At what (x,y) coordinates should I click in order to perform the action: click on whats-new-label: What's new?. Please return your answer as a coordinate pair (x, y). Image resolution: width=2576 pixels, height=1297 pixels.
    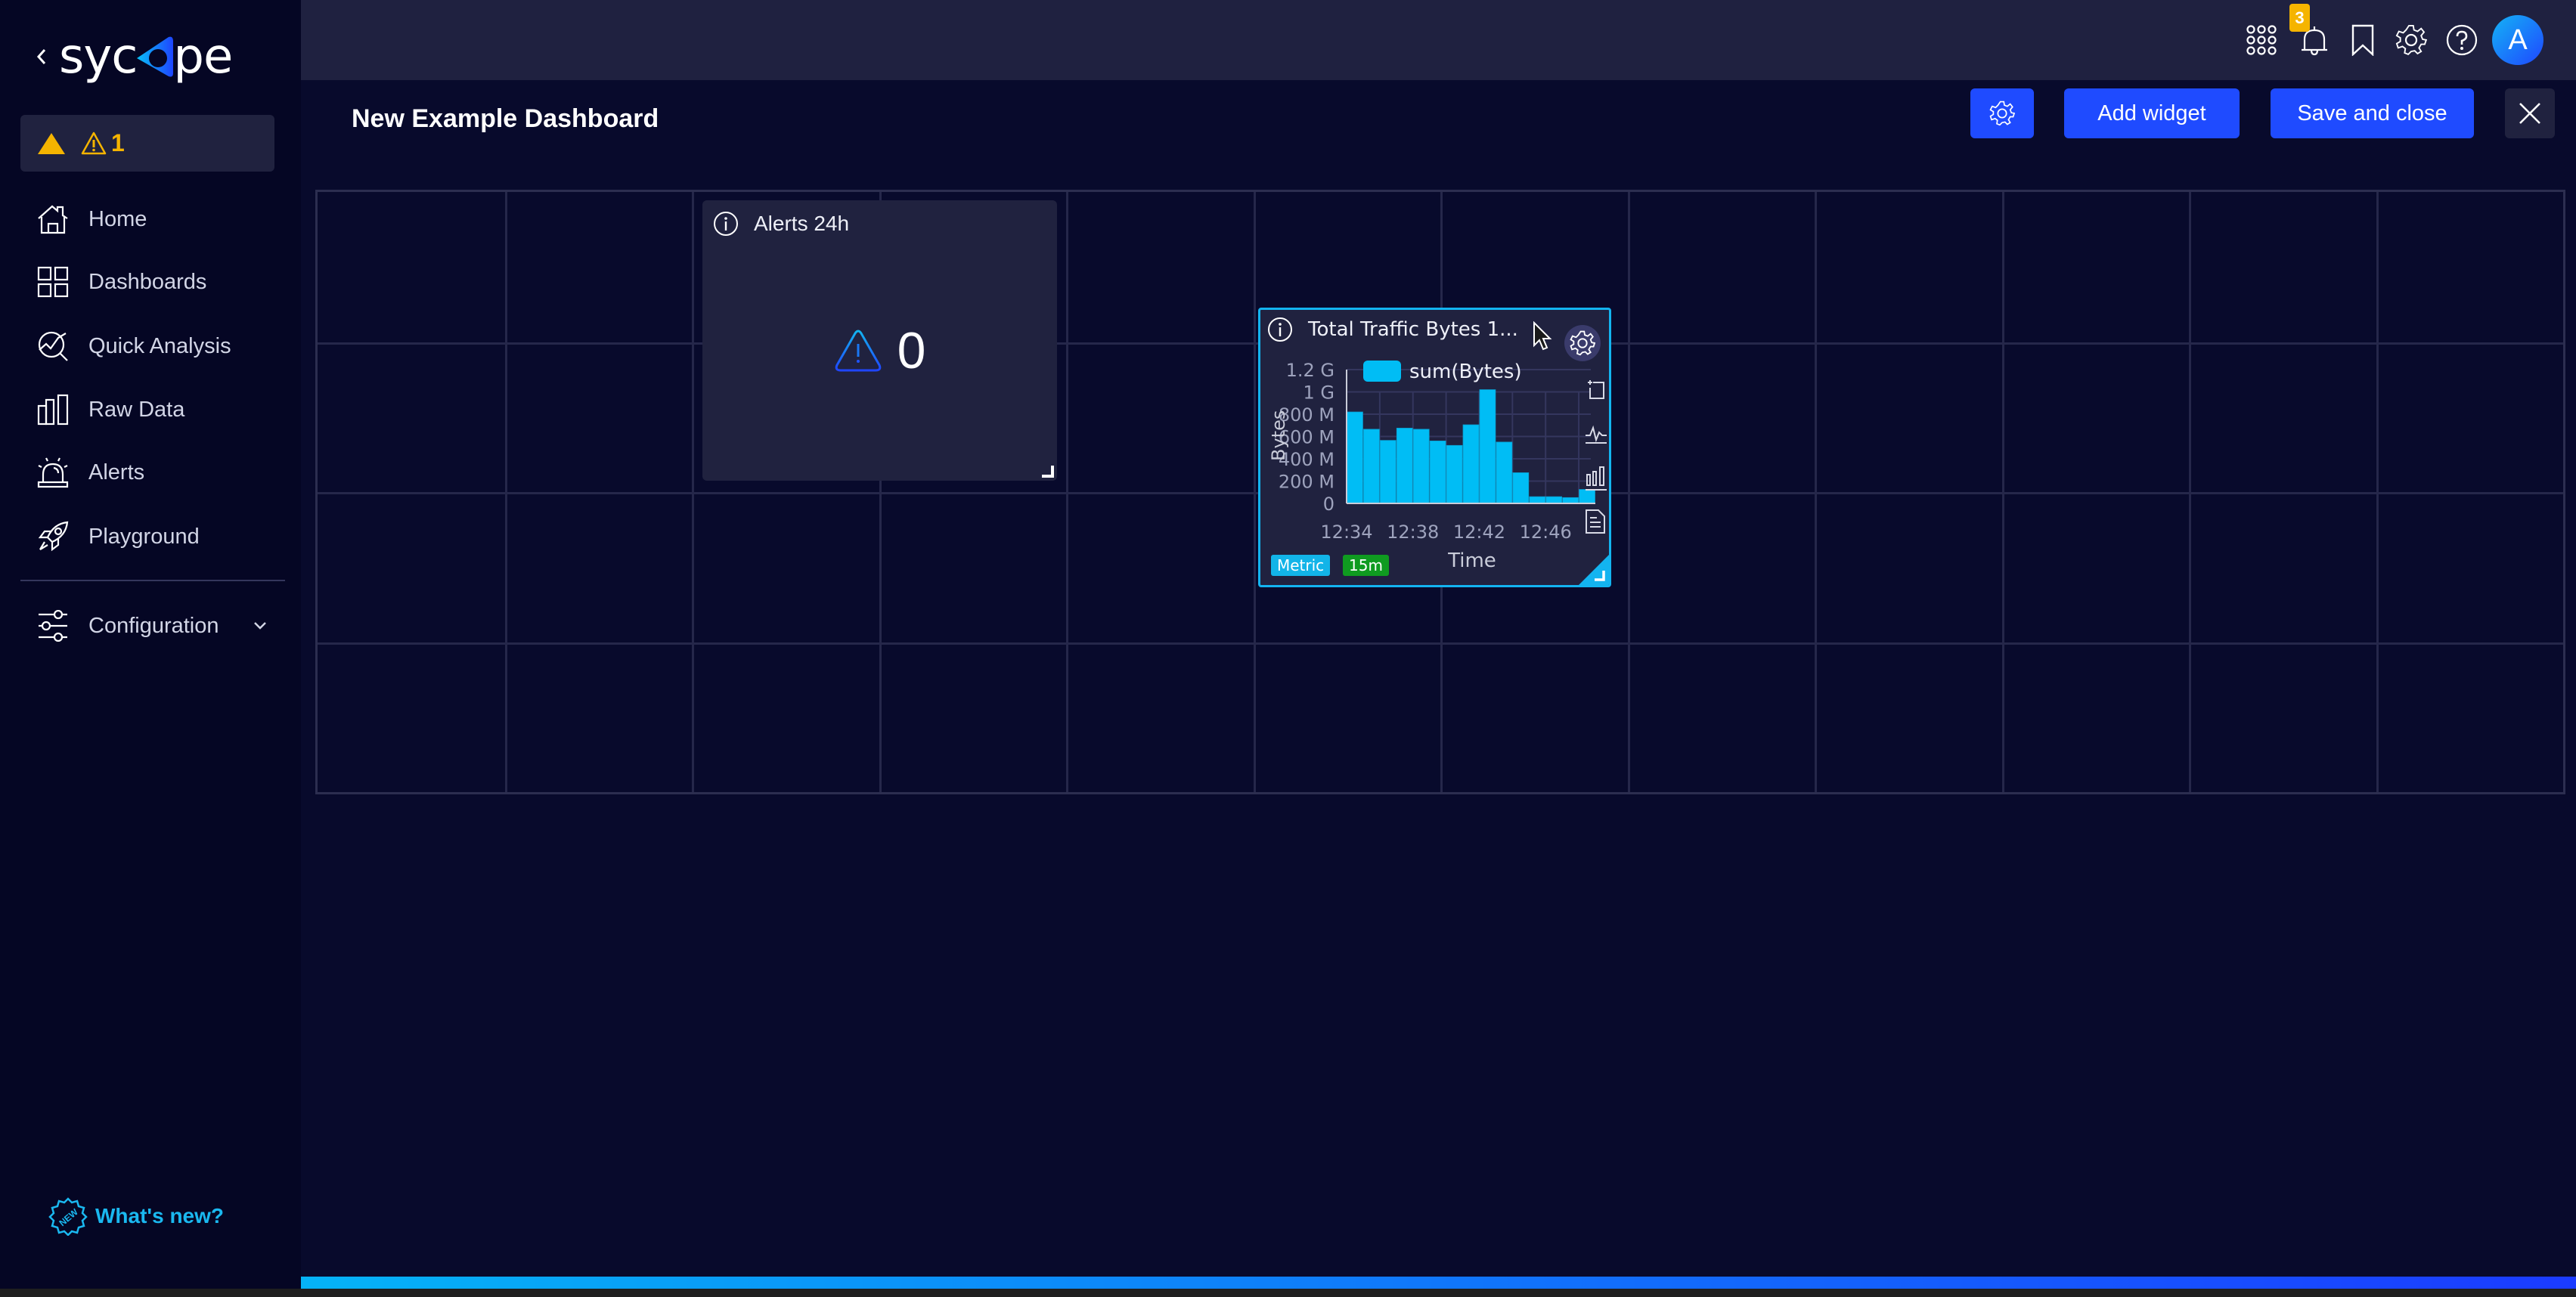
    Looking at the image, I should click on (159, 1215).